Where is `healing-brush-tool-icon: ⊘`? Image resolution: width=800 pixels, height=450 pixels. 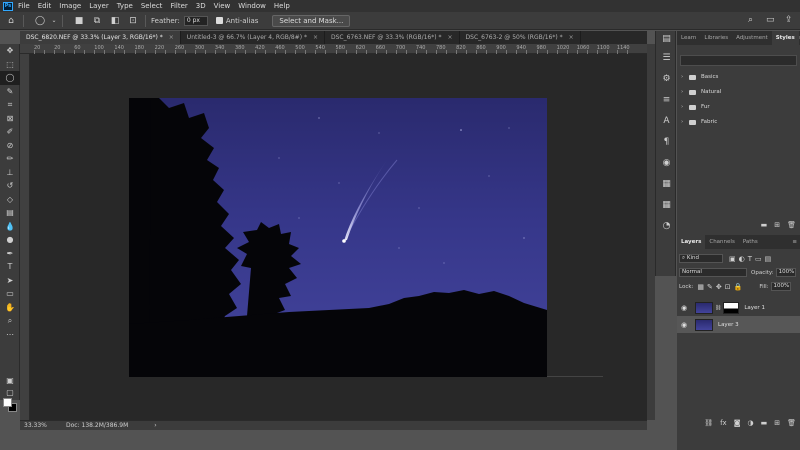 healing-brush-tool-icon: ⊘ is located at coordinates (10, 146).